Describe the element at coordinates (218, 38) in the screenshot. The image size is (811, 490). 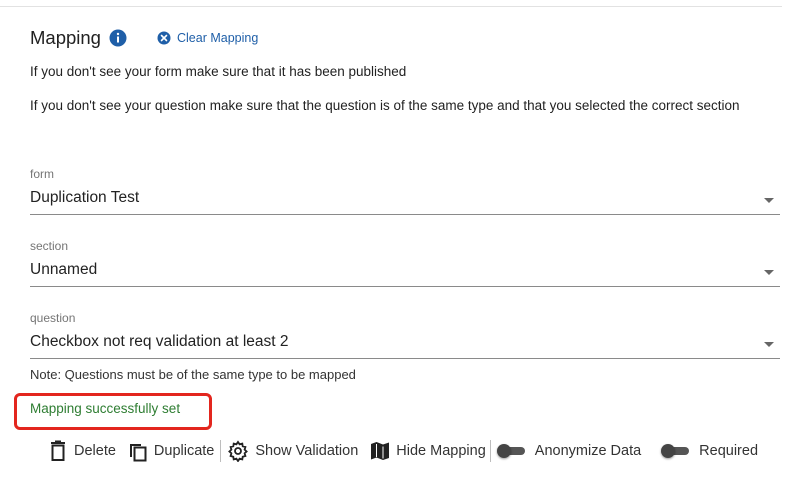
I see `clear-mapping-label: Clear Mapping` at that location.